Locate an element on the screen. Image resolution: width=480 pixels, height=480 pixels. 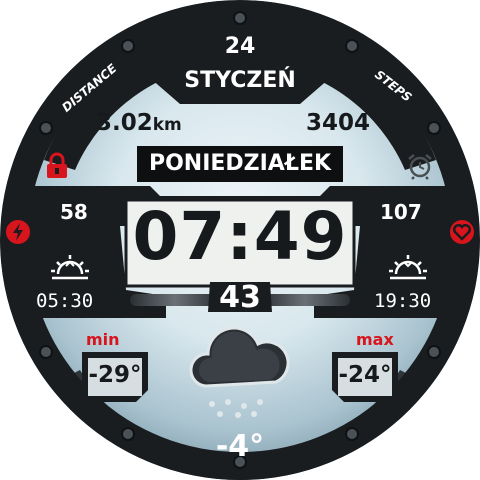
steps-value: 3404 is located at coordinates (338, 123).